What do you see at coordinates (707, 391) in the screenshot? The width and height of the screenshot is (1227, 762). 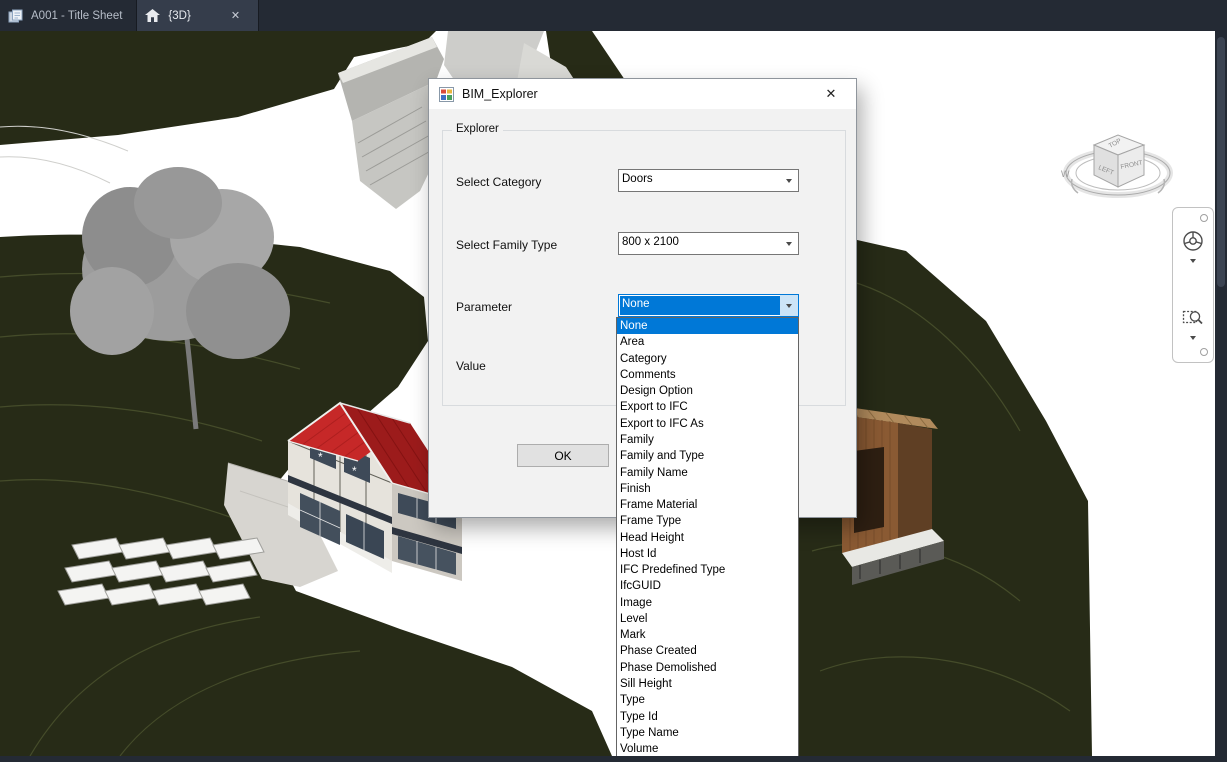 I see `dropdown-item-design-option: Design Option` at bounding box center [707, 391].